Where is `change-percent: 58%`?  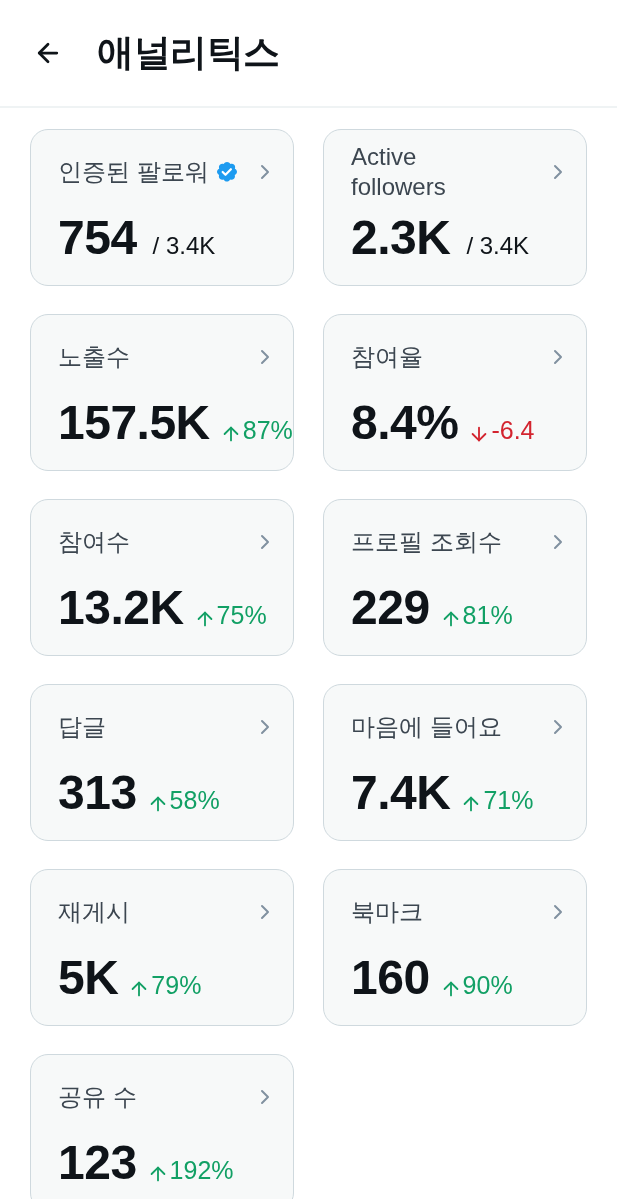
change-percent: 58% is located at coordinates (183, 800).